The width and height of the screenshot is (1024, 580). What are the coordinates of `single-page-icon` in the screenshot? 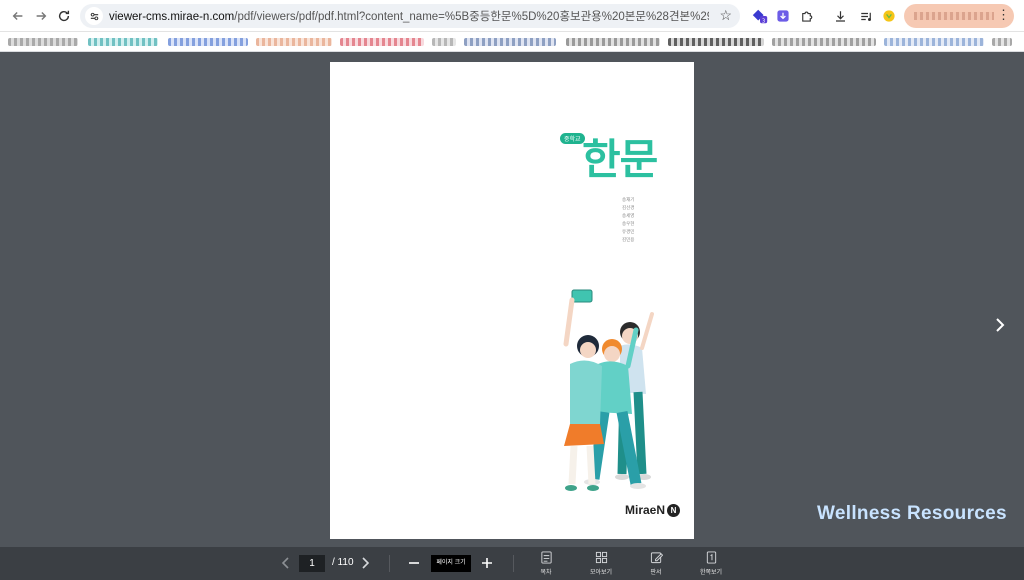 It's located at (711, 557).